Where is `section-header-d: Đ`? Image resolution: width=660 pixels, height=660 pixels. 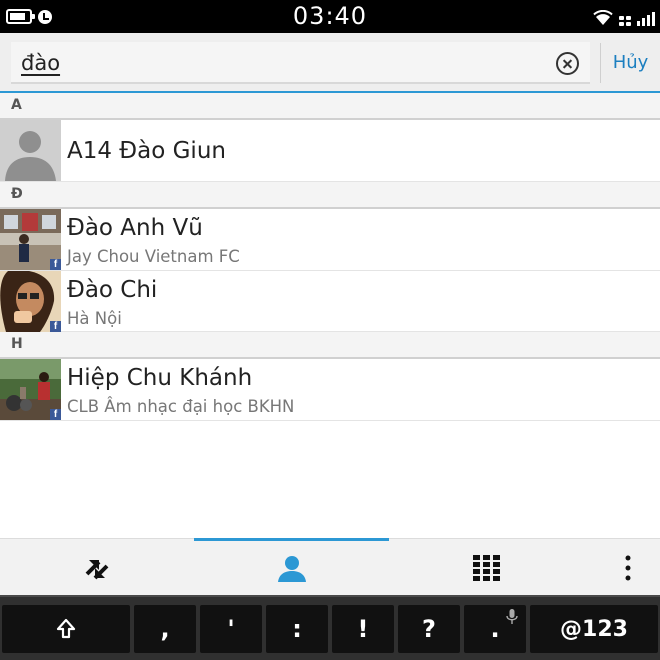
section-header-d: Đ is located at coordinates (330, 195).